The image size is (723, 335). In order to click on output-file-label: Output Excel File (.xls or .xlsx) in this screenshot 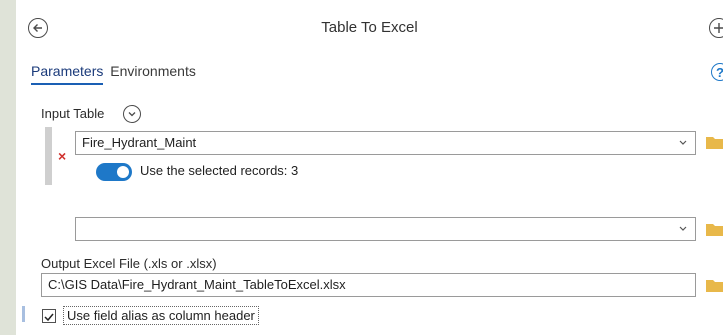, I will do `click(129, 263)`.